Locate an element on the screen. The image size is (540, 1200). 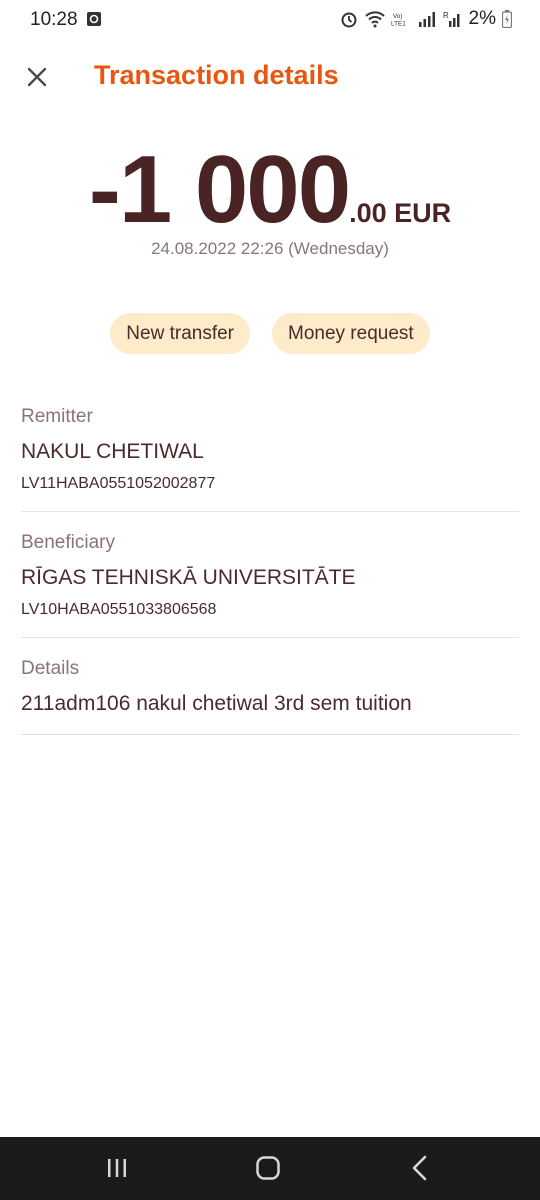
money-request-button: Money request is located at coordinates (351, 333).